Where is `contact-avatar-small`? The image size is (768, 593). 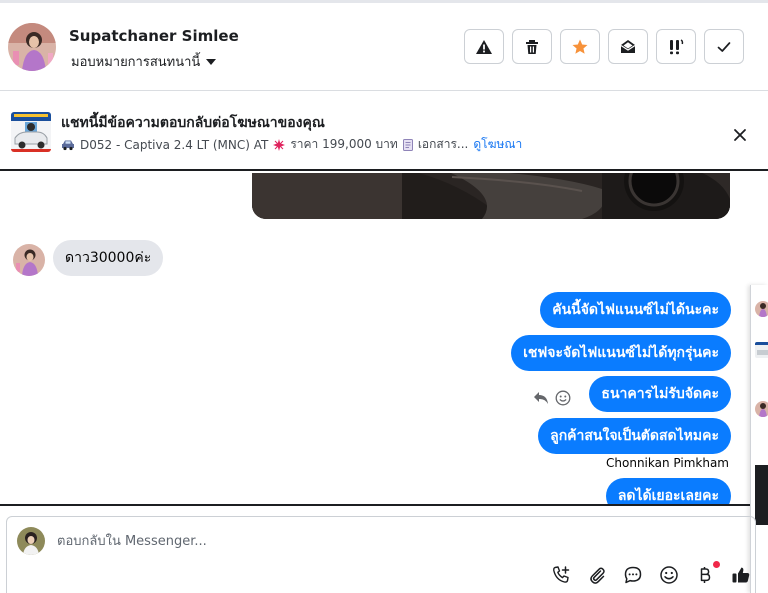 contact-avatar-small is located at coordinates (29, 260).